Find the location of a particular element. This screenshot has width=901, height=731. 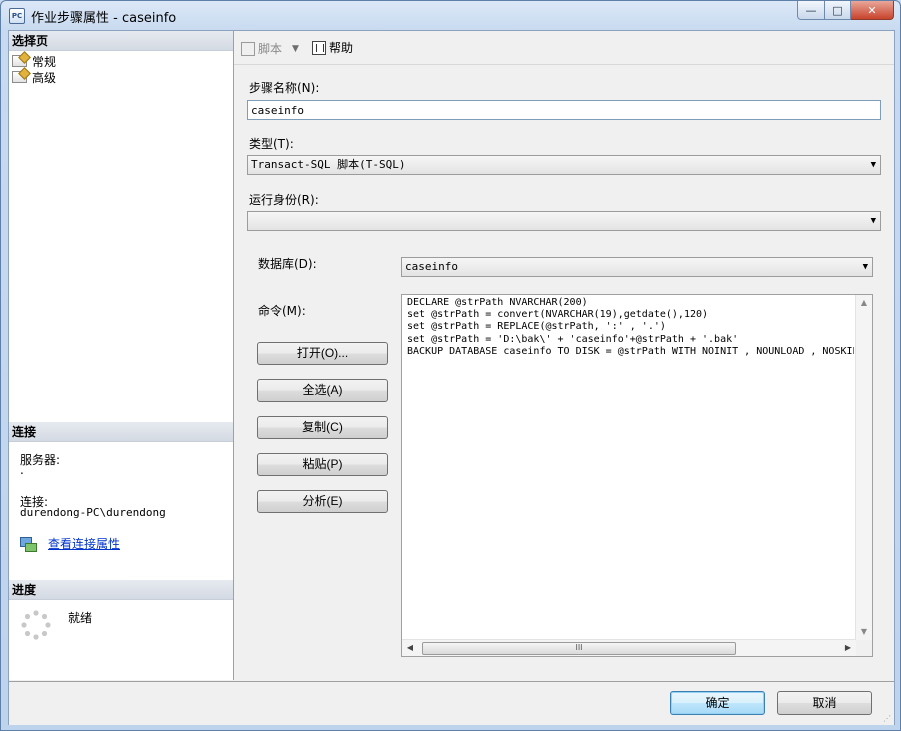

page-item-advanced: 高级 is located at coordinates (34, 77).